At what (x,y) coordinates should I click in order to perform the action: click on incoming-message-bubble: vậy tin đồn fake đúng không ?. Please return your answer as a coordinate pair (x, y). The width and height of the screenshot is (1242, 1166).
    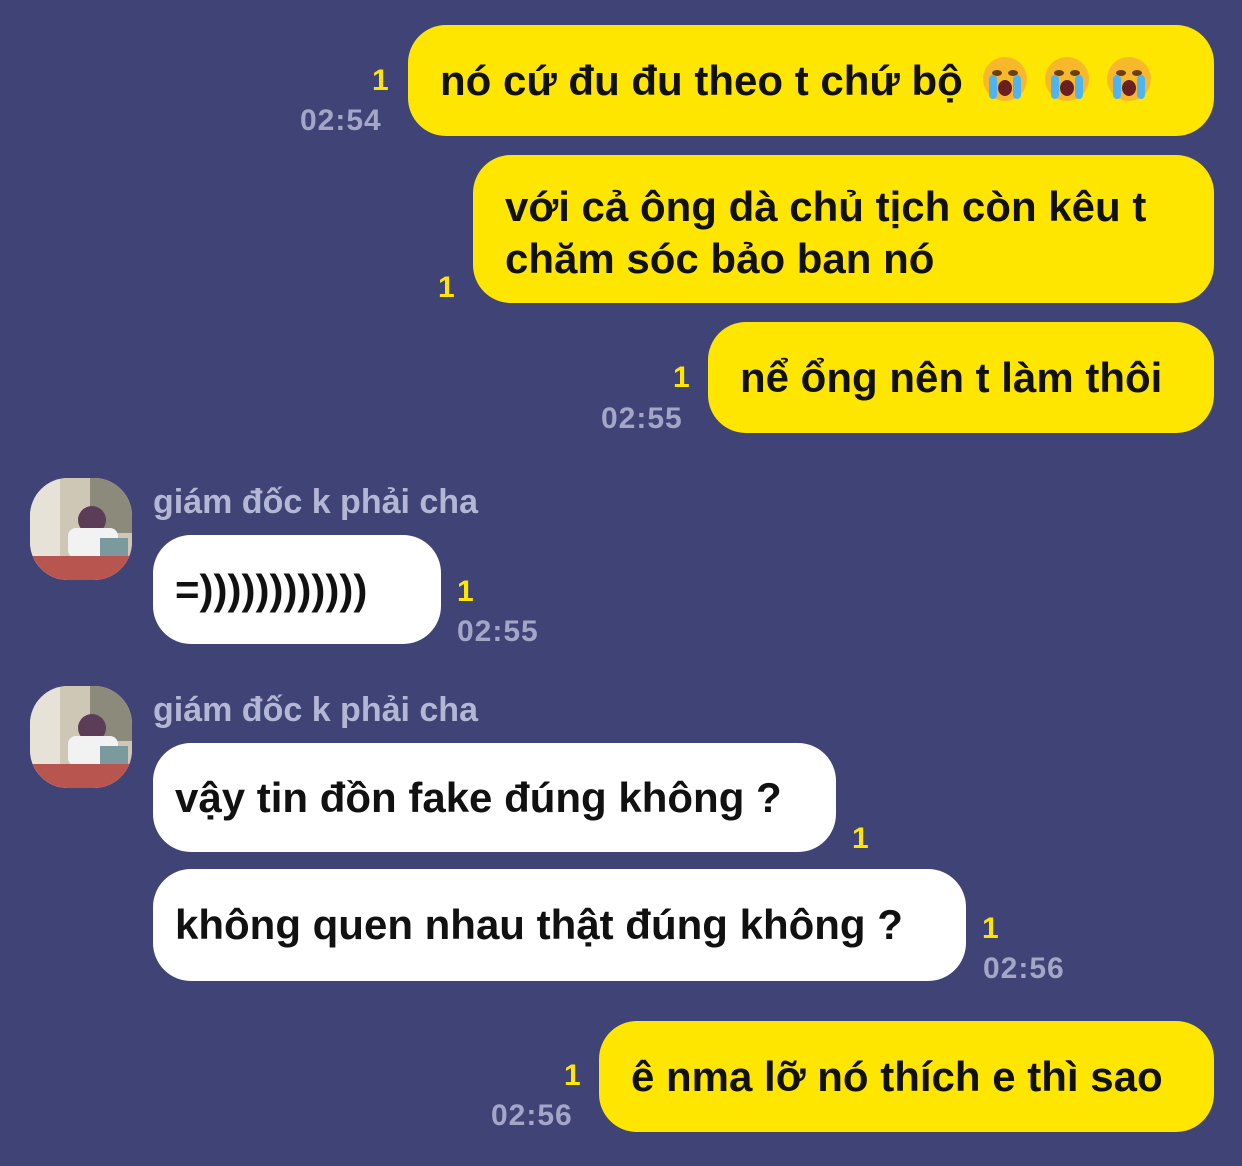
    Looking at the image, I should click on (494, 797).